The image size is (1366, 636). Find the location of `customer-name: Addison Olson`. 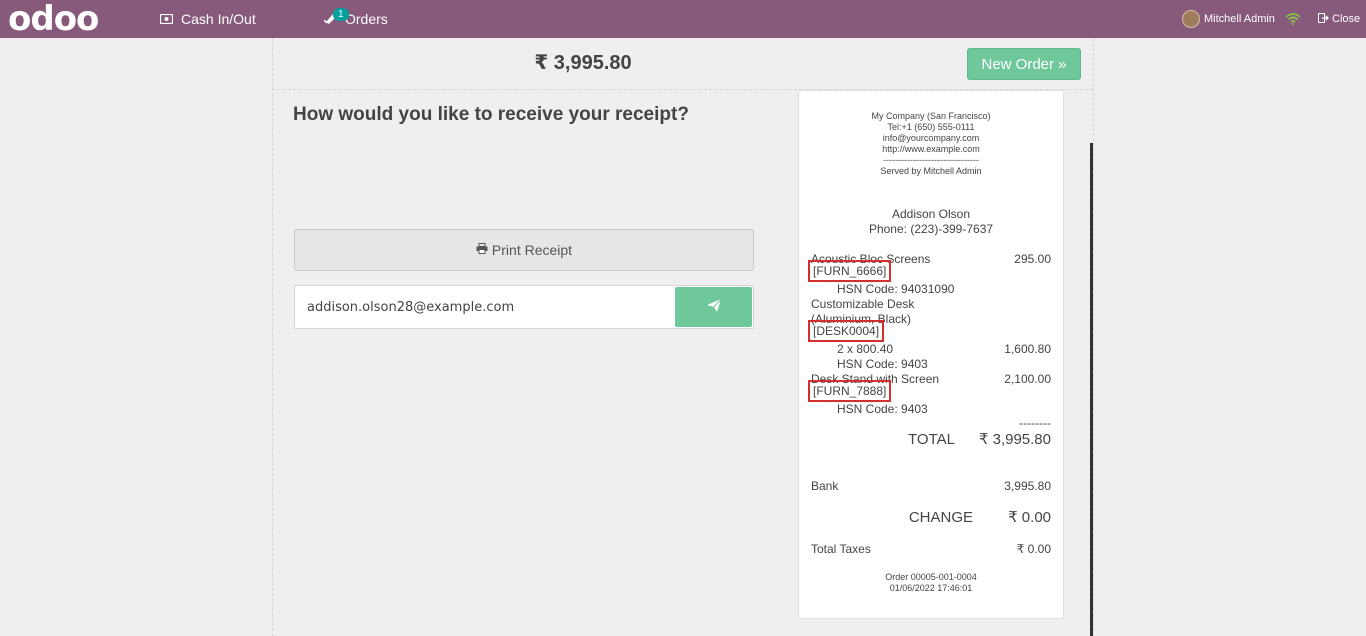

customer-name: Addison Olson is located at coordinates (931, 214).